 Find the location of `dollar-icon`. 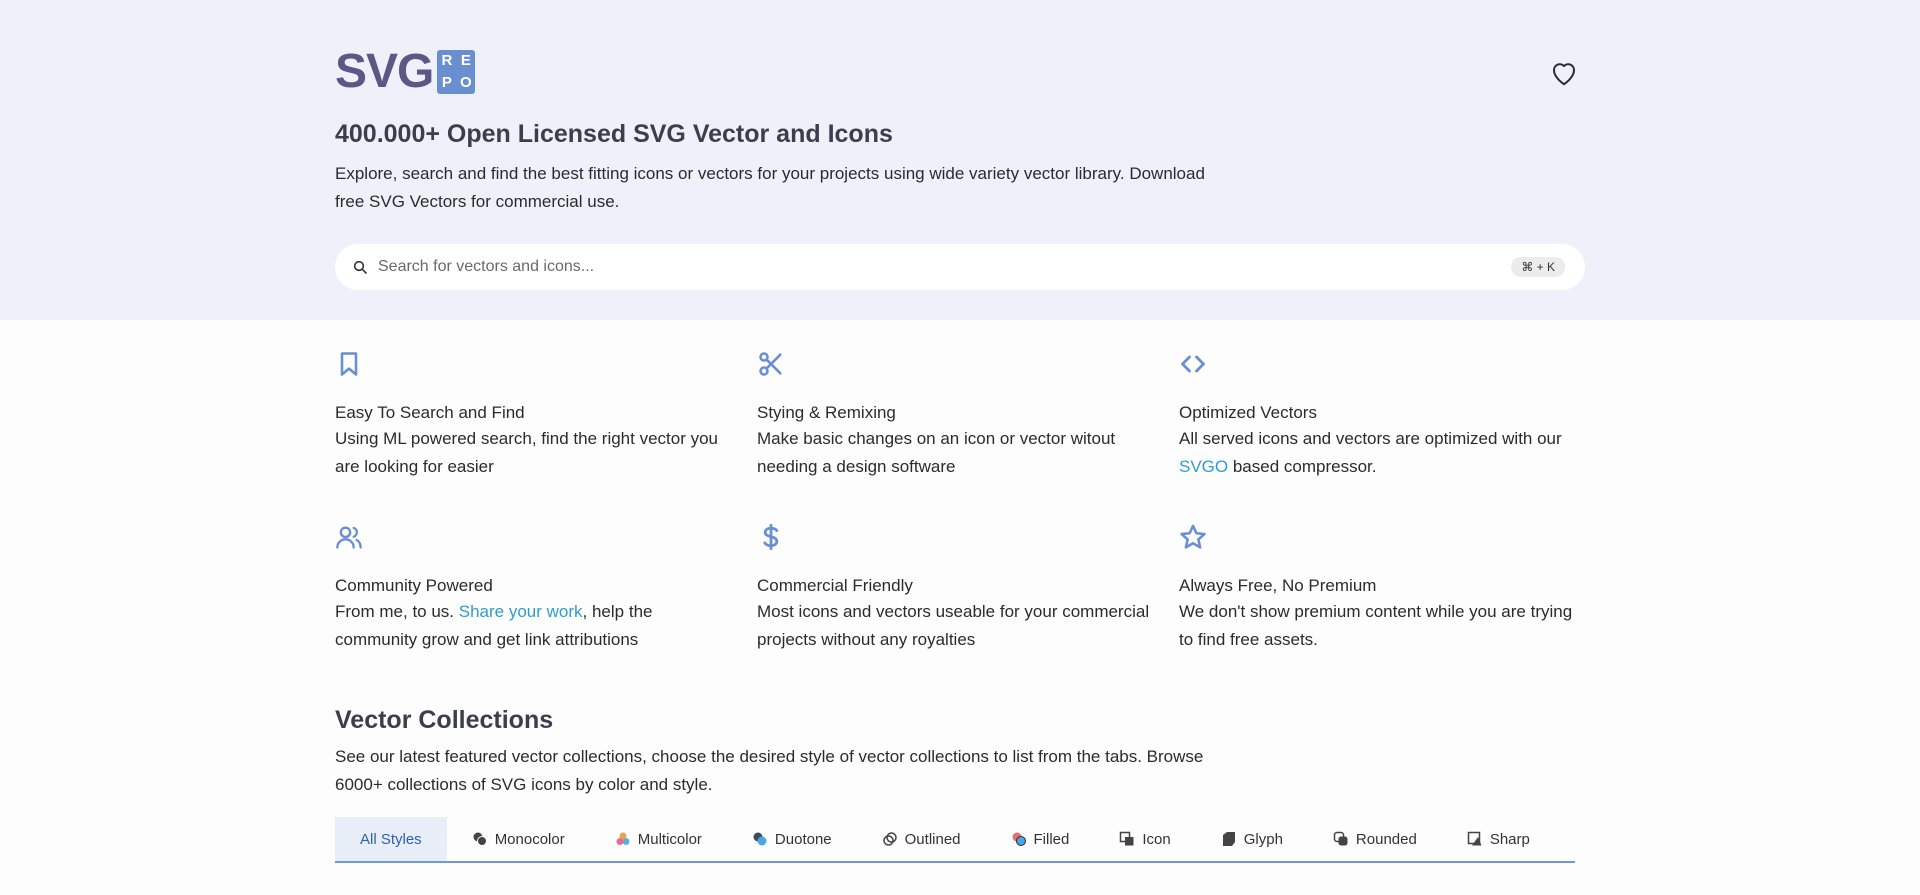

dollar-icon is located at coordinates (771, 537).